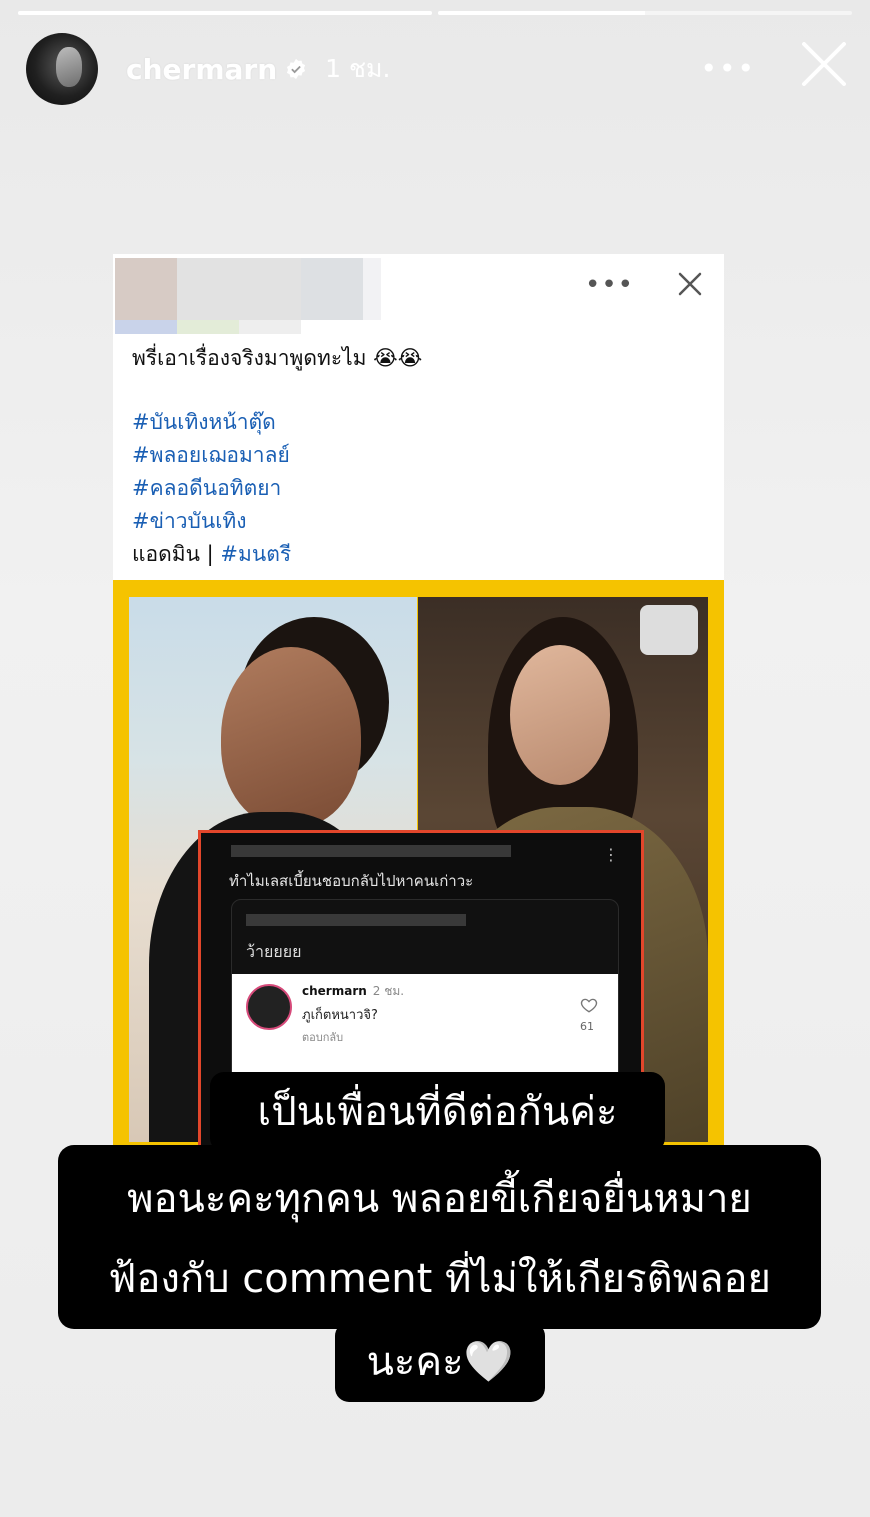 The height and width of the screenshot is (1517, 870). Describe the element at coordinates (669, 630) in the screenshot. I see `sticker-icon` at that location.